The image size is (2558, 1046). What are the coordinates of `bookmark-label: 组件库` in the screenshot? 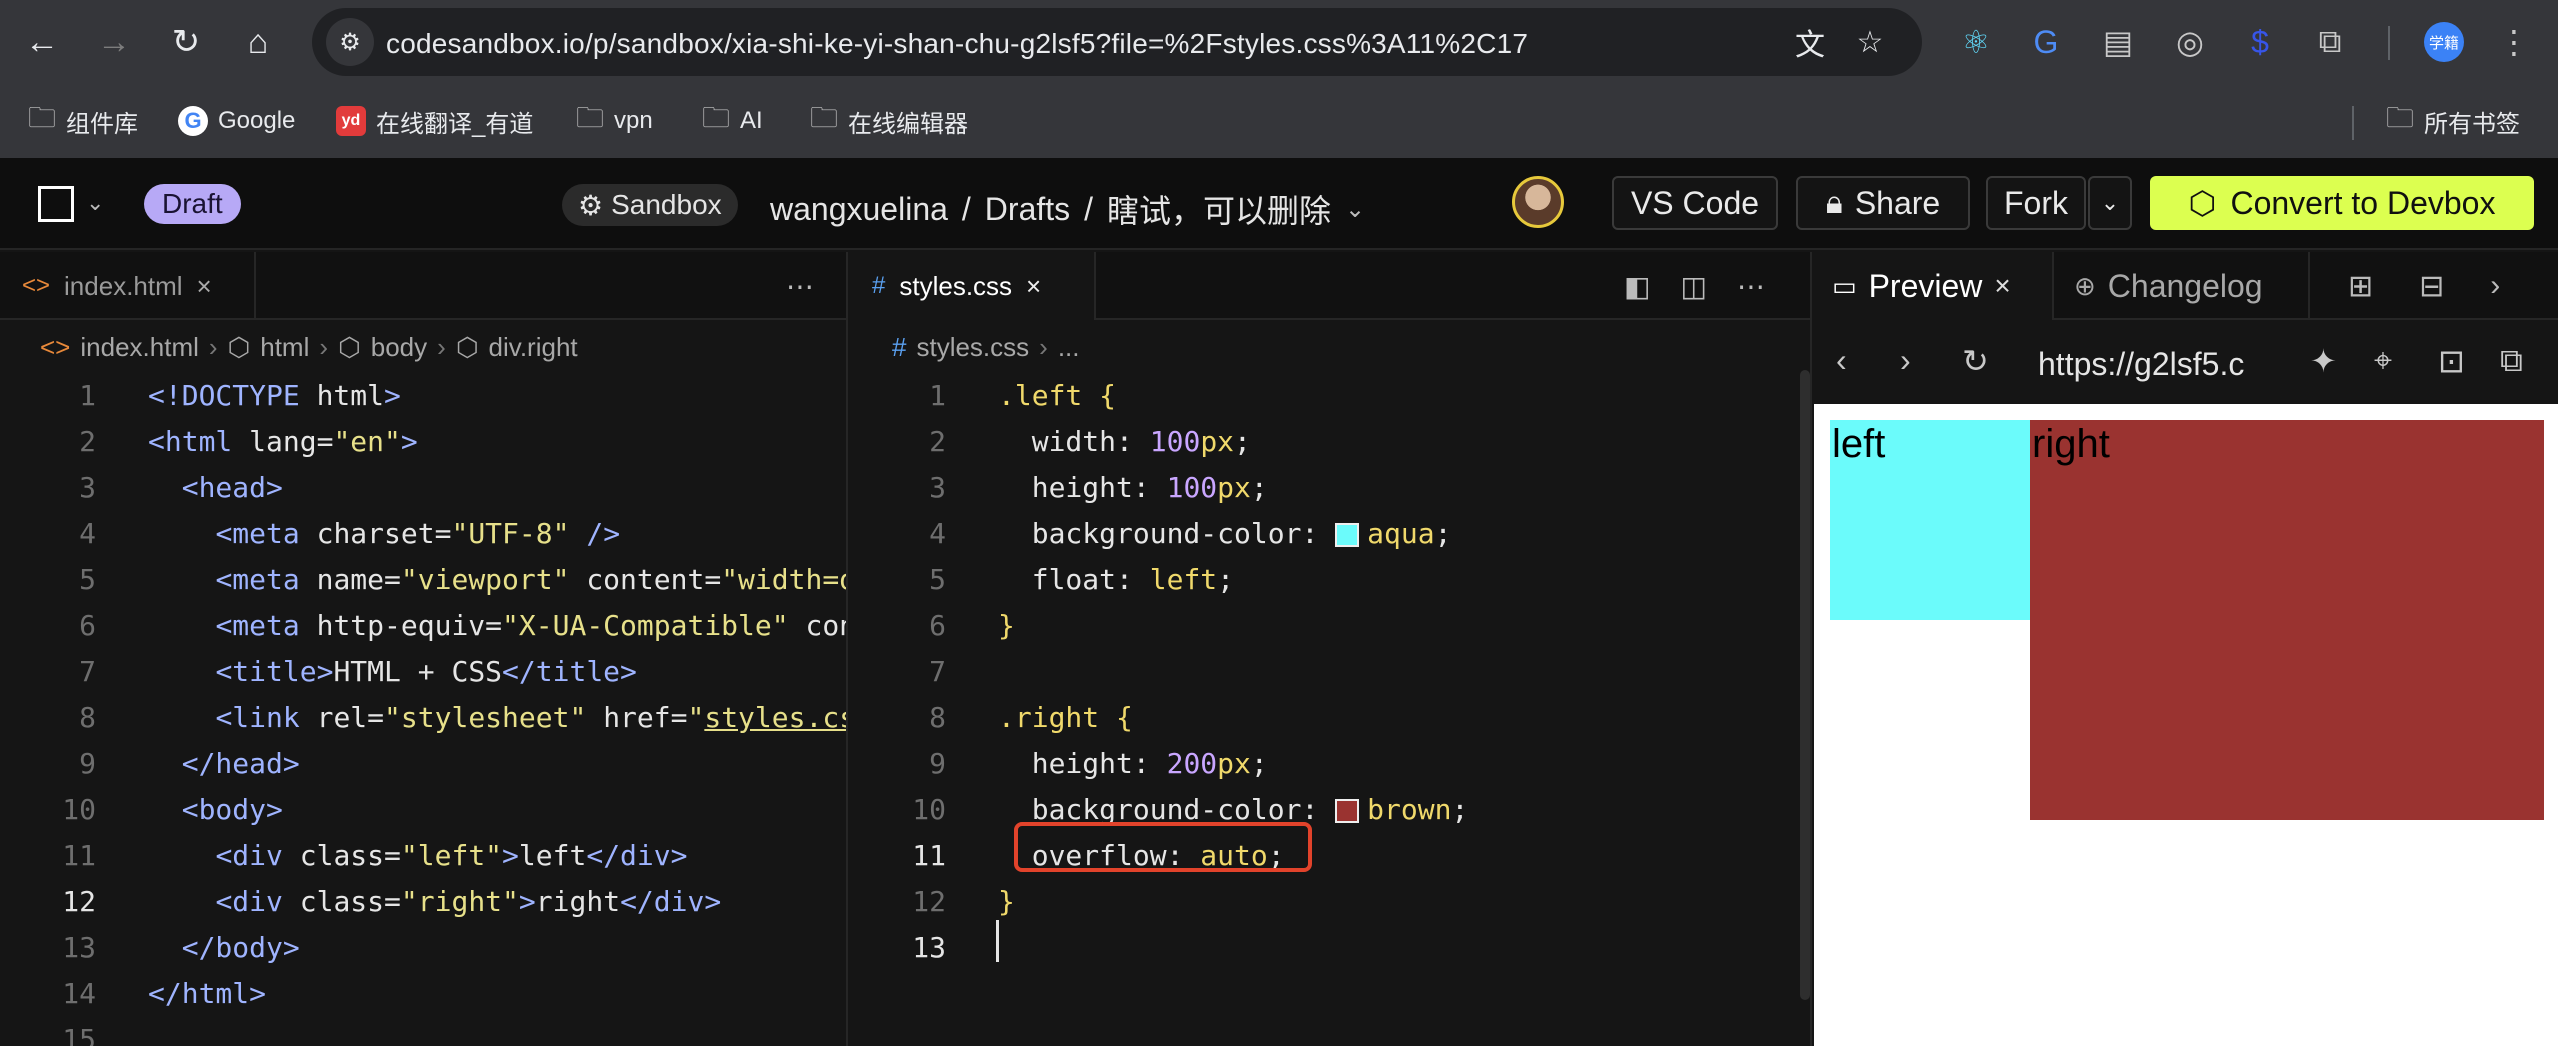 It's located at (102, 124).